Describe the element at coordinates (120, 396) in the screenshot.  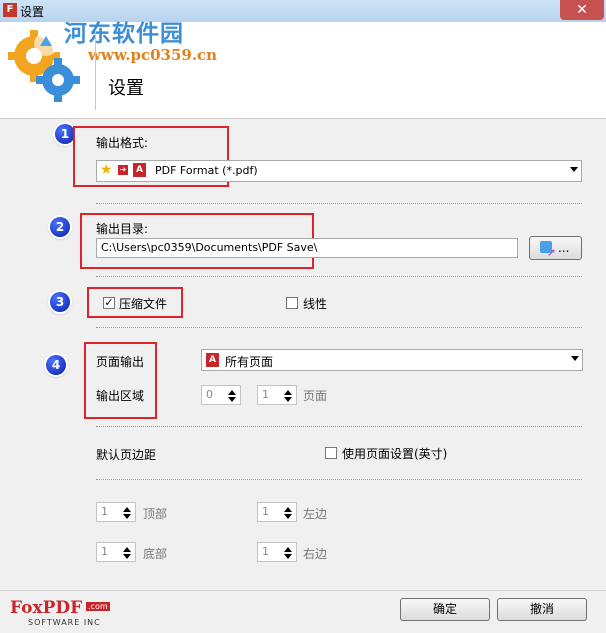
I see `output-range-label: 输出区域` at that location.